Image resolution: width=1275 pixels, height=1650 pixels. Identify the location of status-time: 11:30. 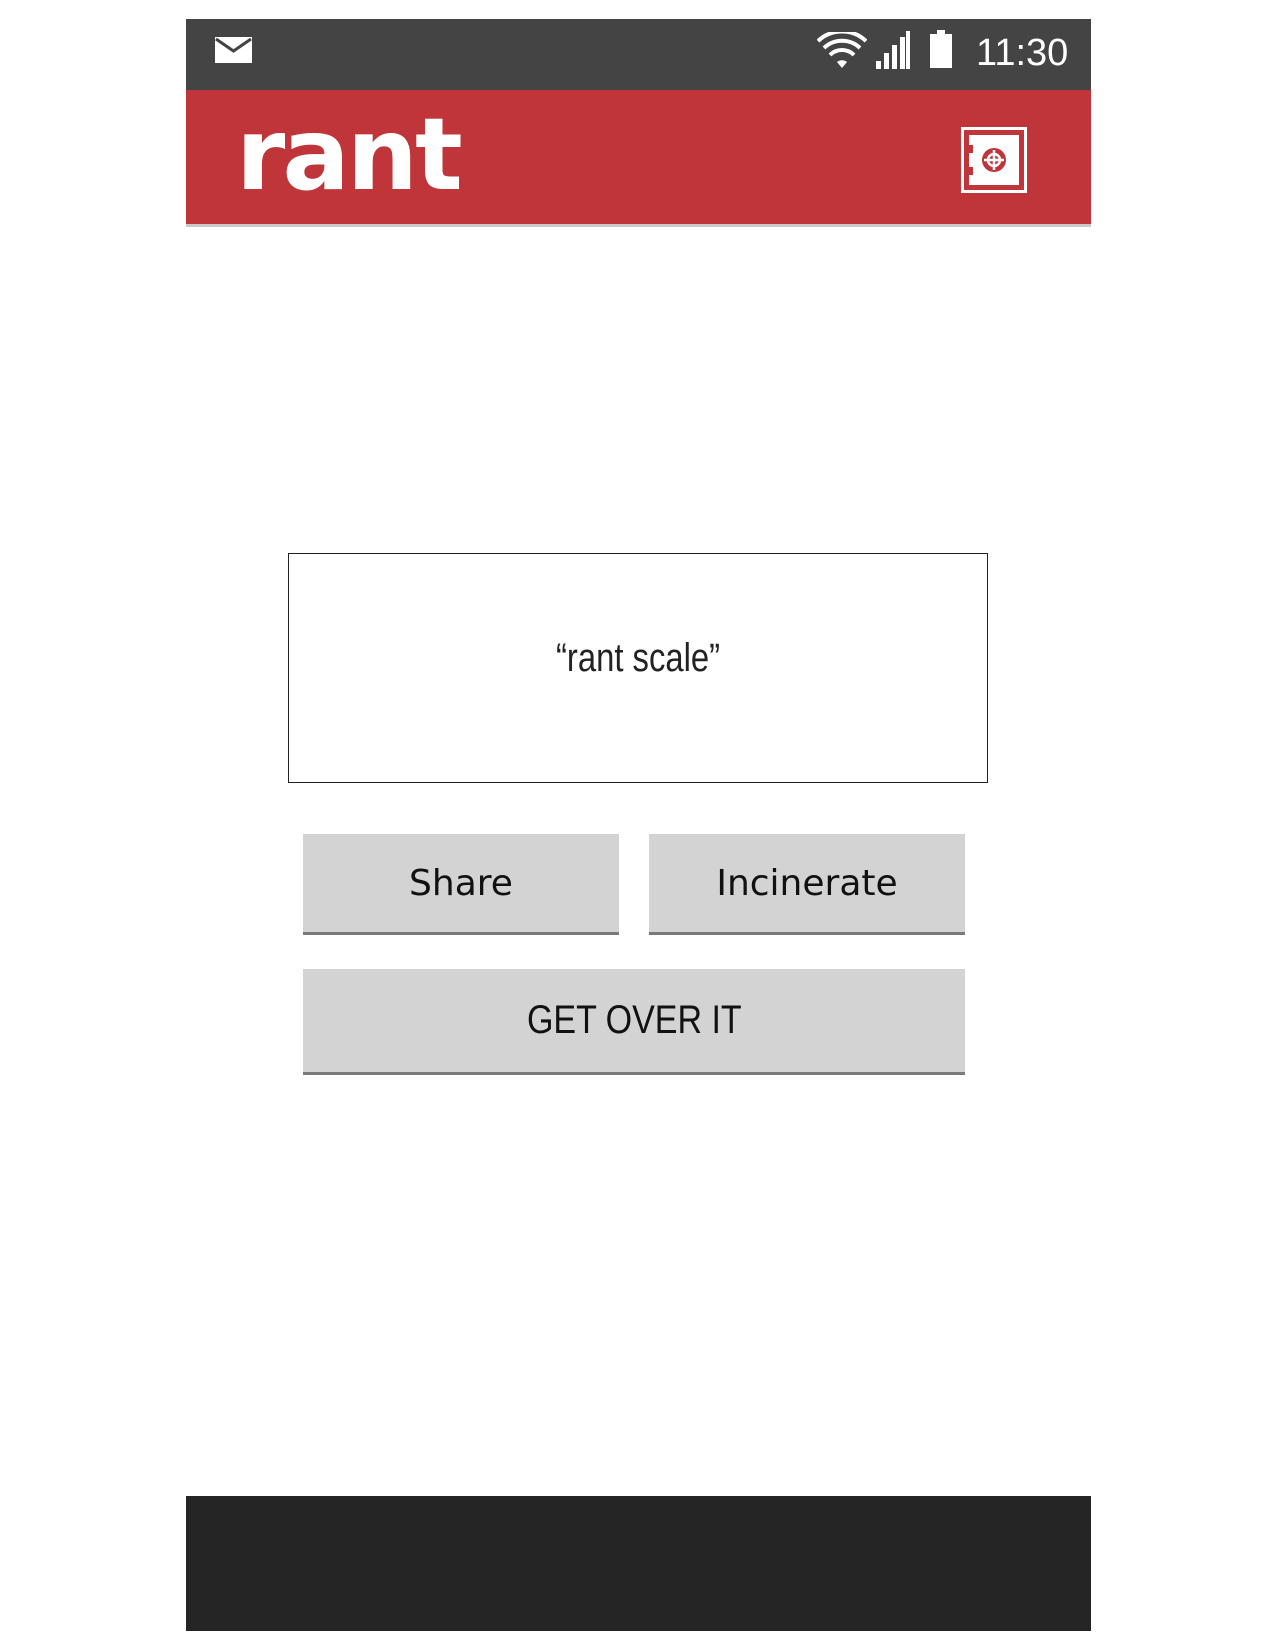
(1022, 53).